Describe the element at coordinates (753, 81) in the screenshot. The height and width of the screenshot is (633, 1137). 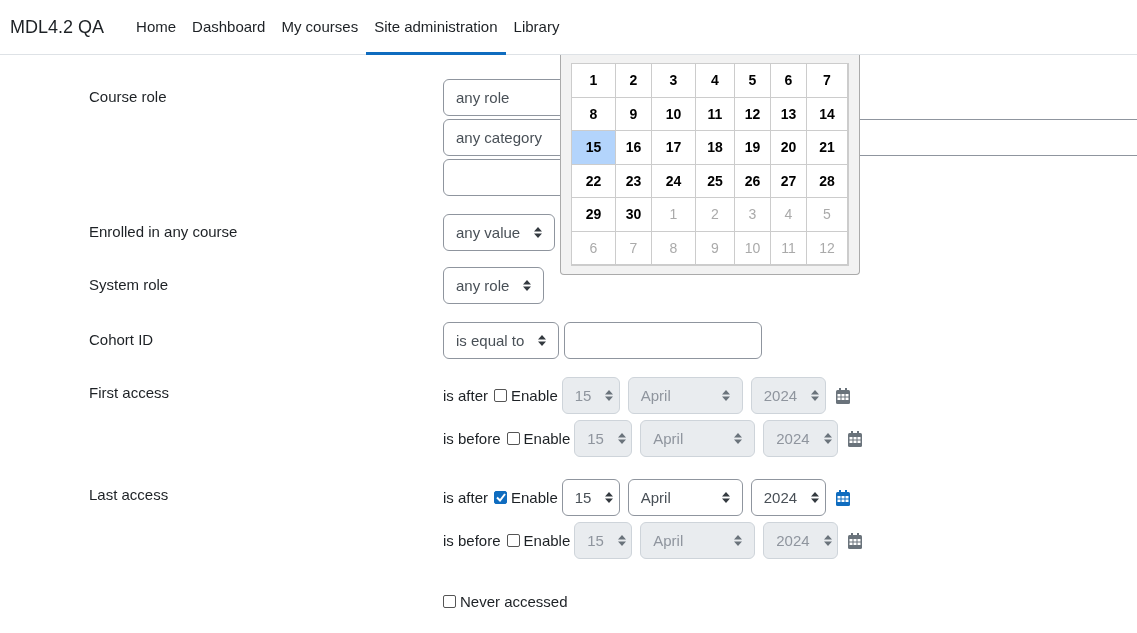
I see `calendar-day: 5` at that location.